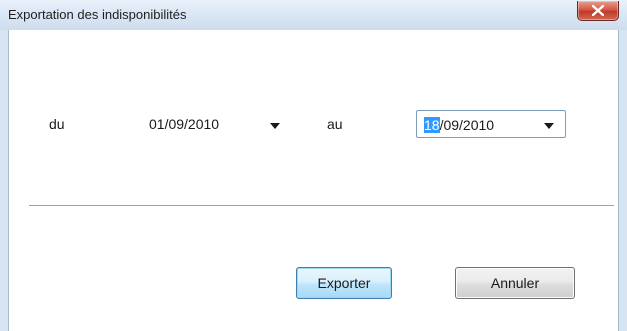 This screenshot has width=627, height=331. What do you see at coordinates (321, 205) in the screenshot?
I see `separator-line` at bounding box center [321, 205].